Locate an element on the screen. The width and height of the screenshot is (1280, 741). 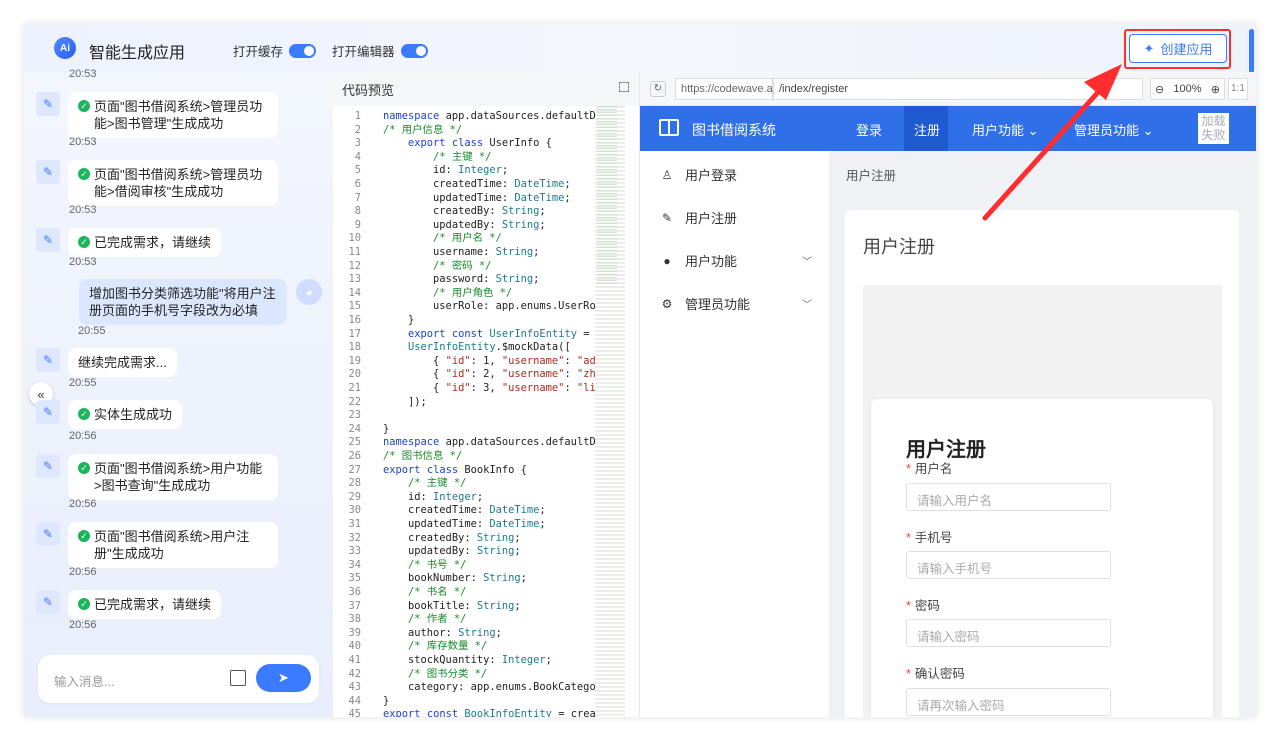
ai-logo-icon: Ai is located at coordinates (65, 48).